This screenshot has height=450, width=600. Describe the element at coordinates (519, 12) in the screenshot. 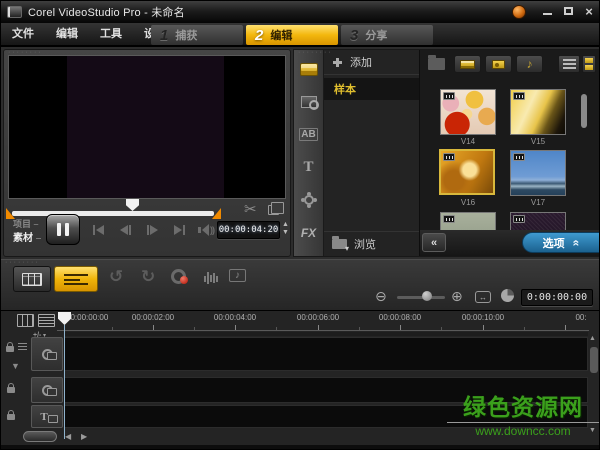

I see `corel-guide-icon` at that location.